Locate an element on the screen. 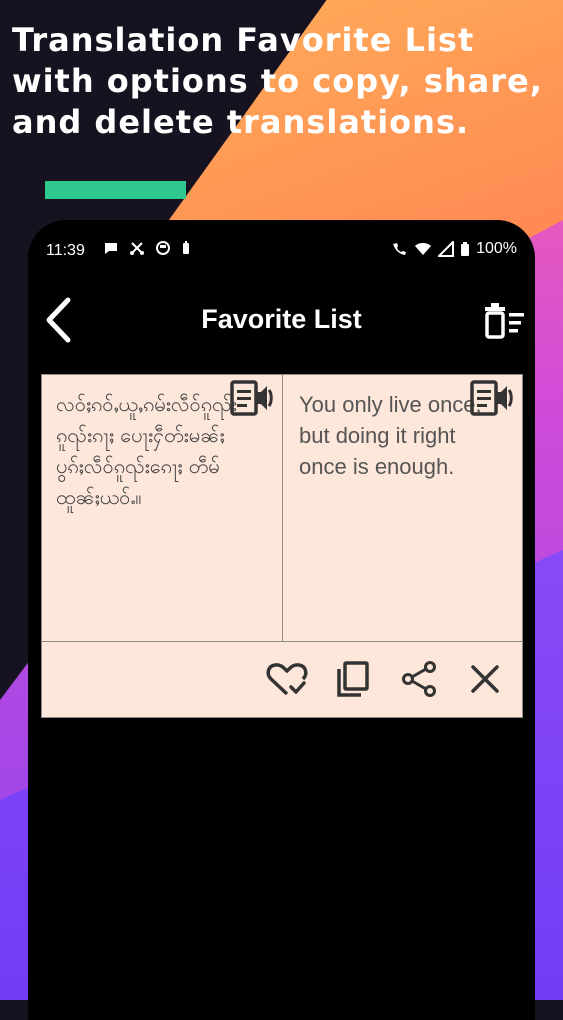  page-title: Favorite List is located at coordinates (281, 319).